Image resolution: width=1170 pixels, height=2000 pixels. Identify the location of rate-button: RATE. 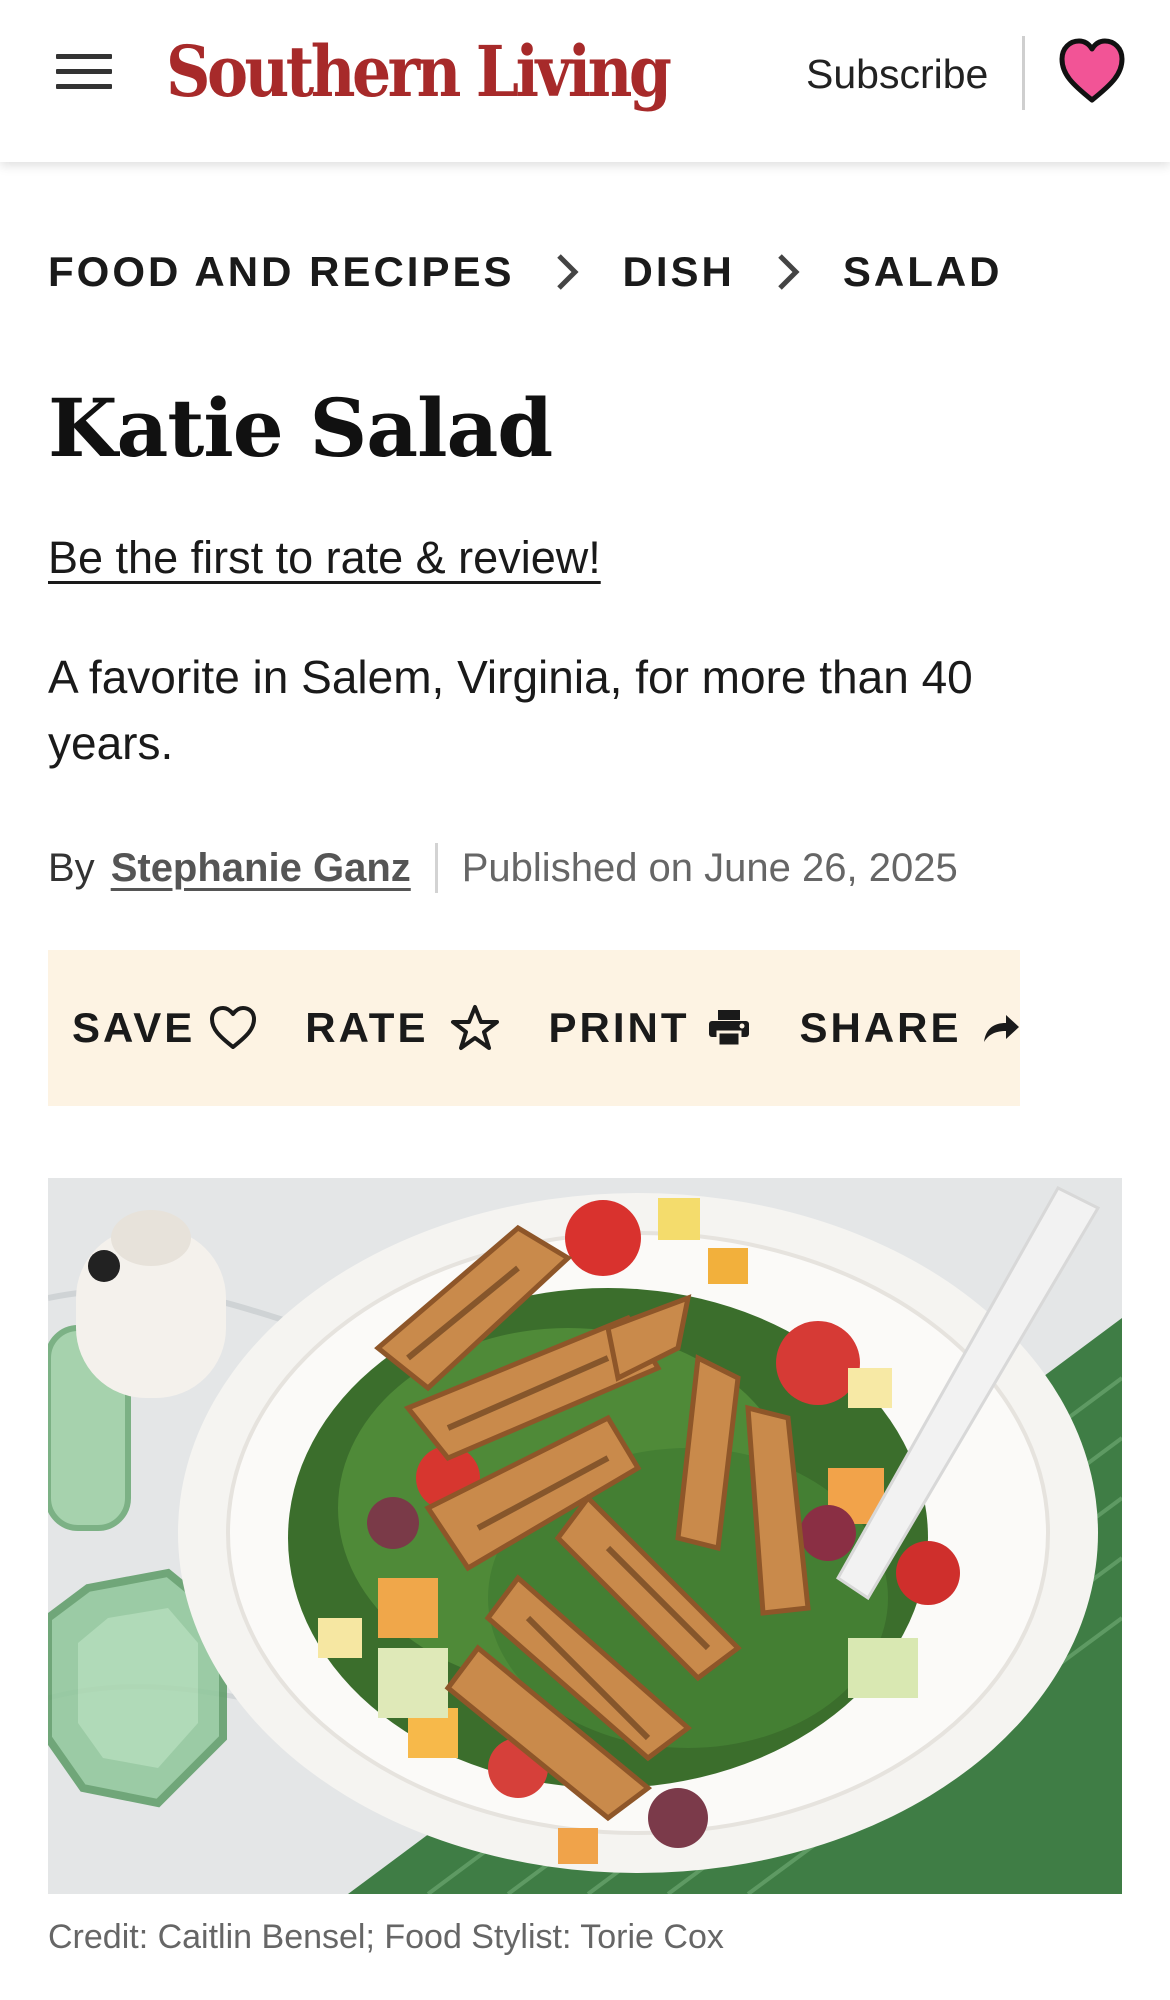
(402, 1028).